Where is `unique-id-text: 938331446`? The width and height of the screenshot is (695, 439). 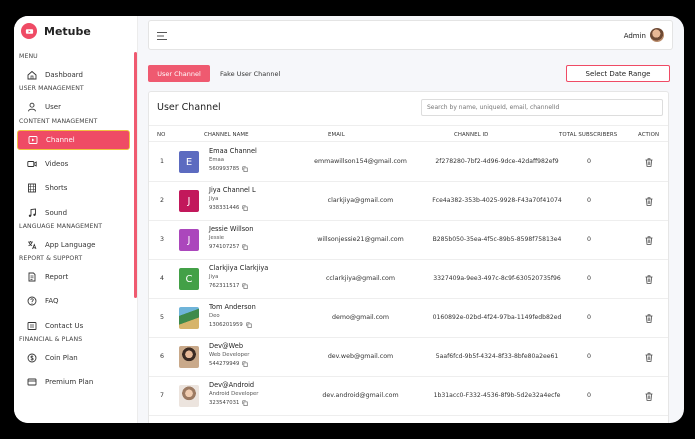 unique-id-text: 938331446 is located at coordinates (224, 208).